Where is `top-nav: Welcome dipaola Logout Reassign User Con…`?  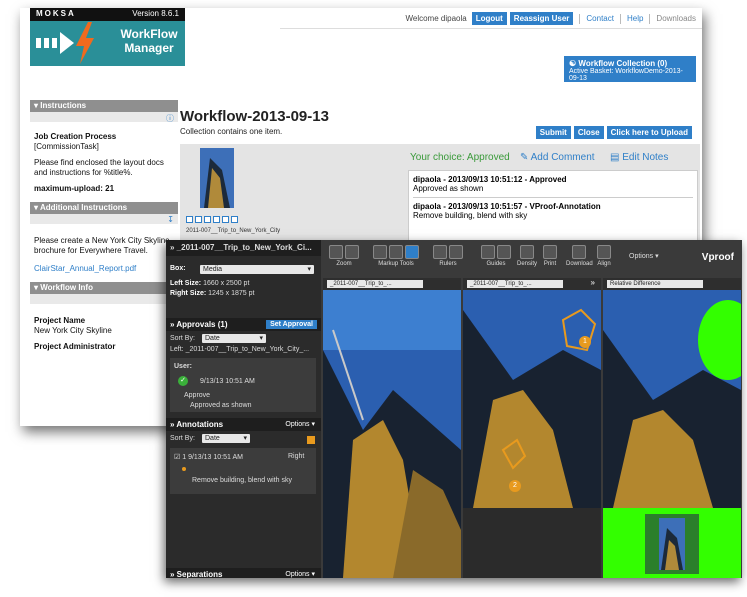
top-nav: Welcome dipaola Logout Reassign User Con… is located at coordinates (550, 18).